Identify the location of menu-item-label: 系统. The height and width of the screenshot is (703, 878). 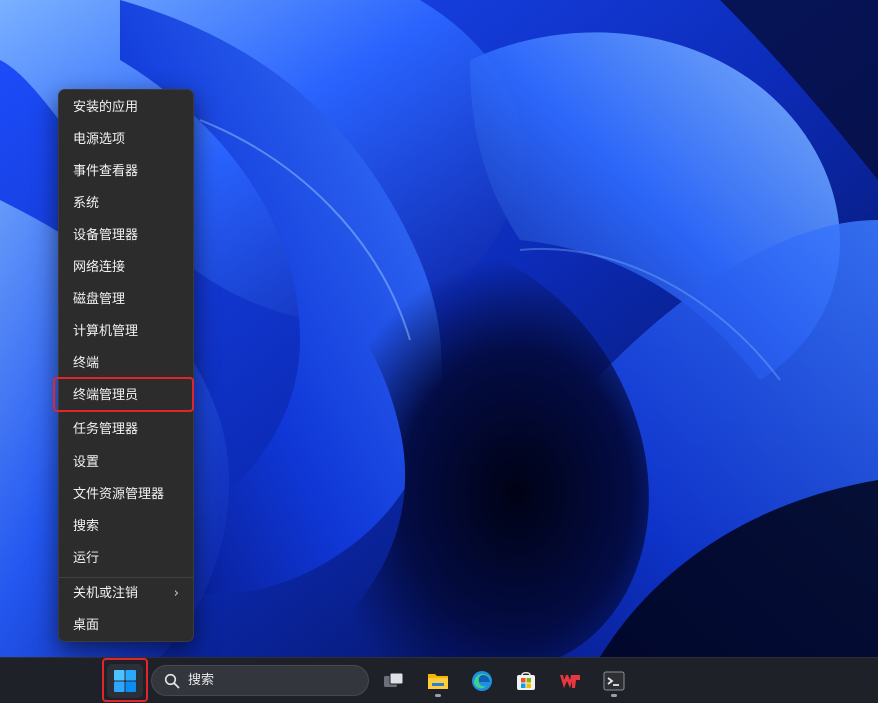
(86, 203).